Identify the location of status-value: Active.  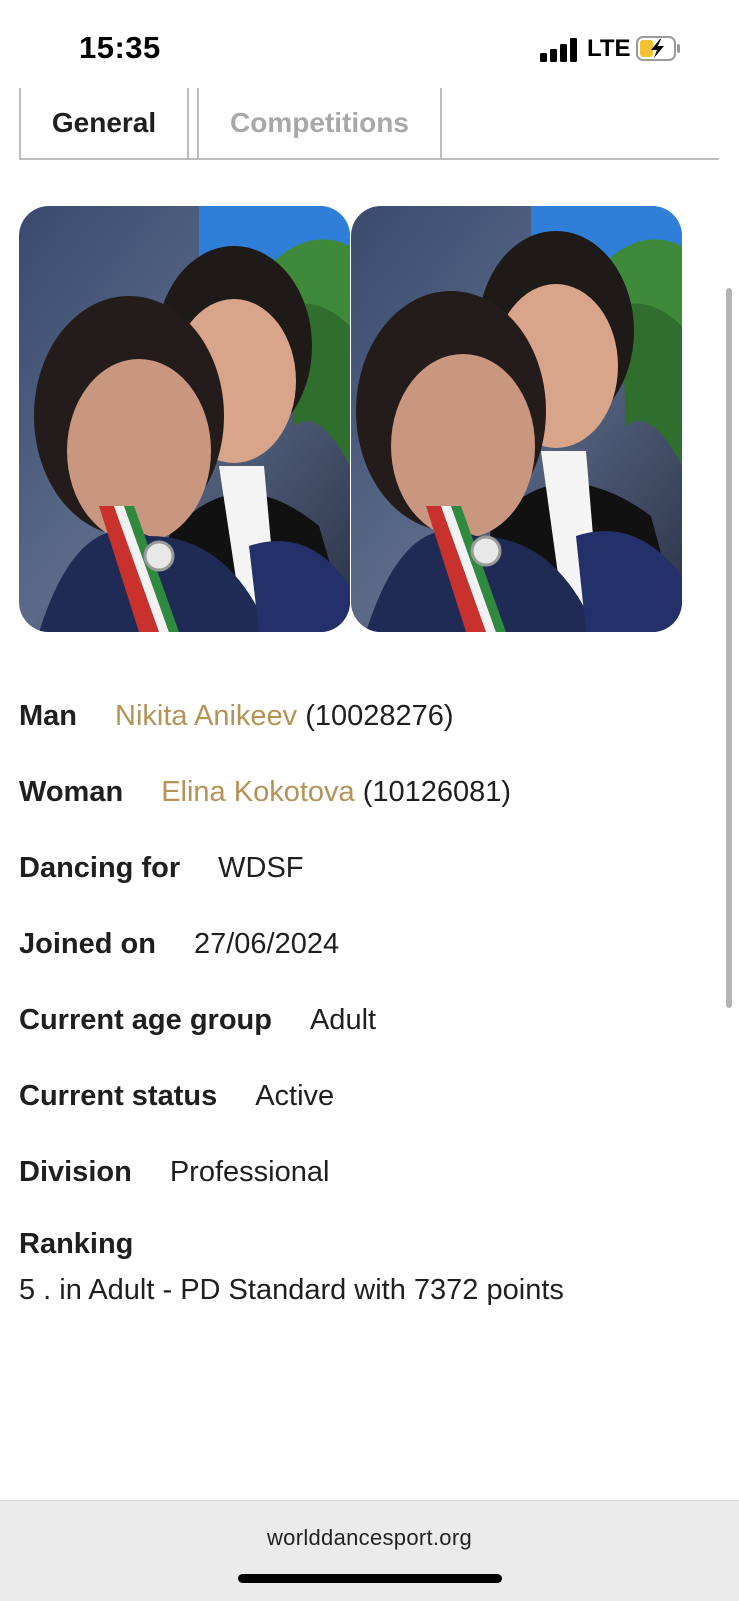
(295, 1096).